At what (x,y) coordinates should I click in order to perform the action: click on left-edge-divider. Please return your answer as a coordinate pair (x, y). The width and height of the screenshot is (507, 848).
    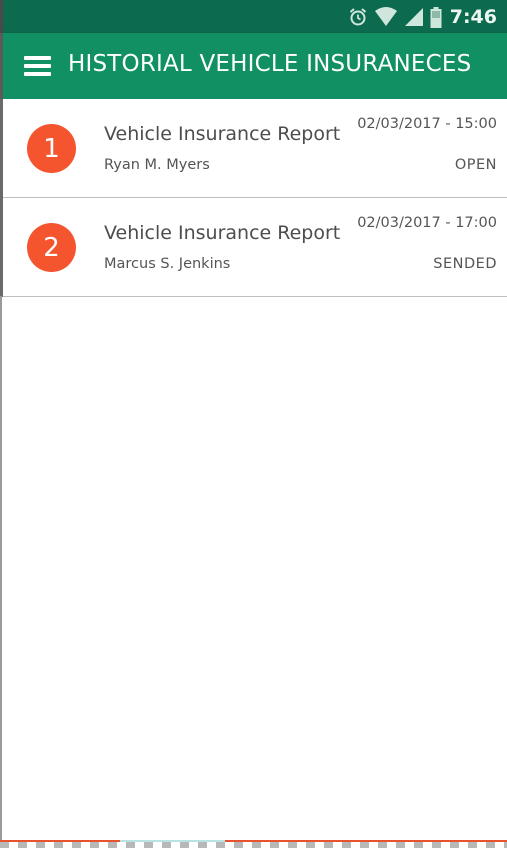
    Looking at the image, I should click on (1, 568).